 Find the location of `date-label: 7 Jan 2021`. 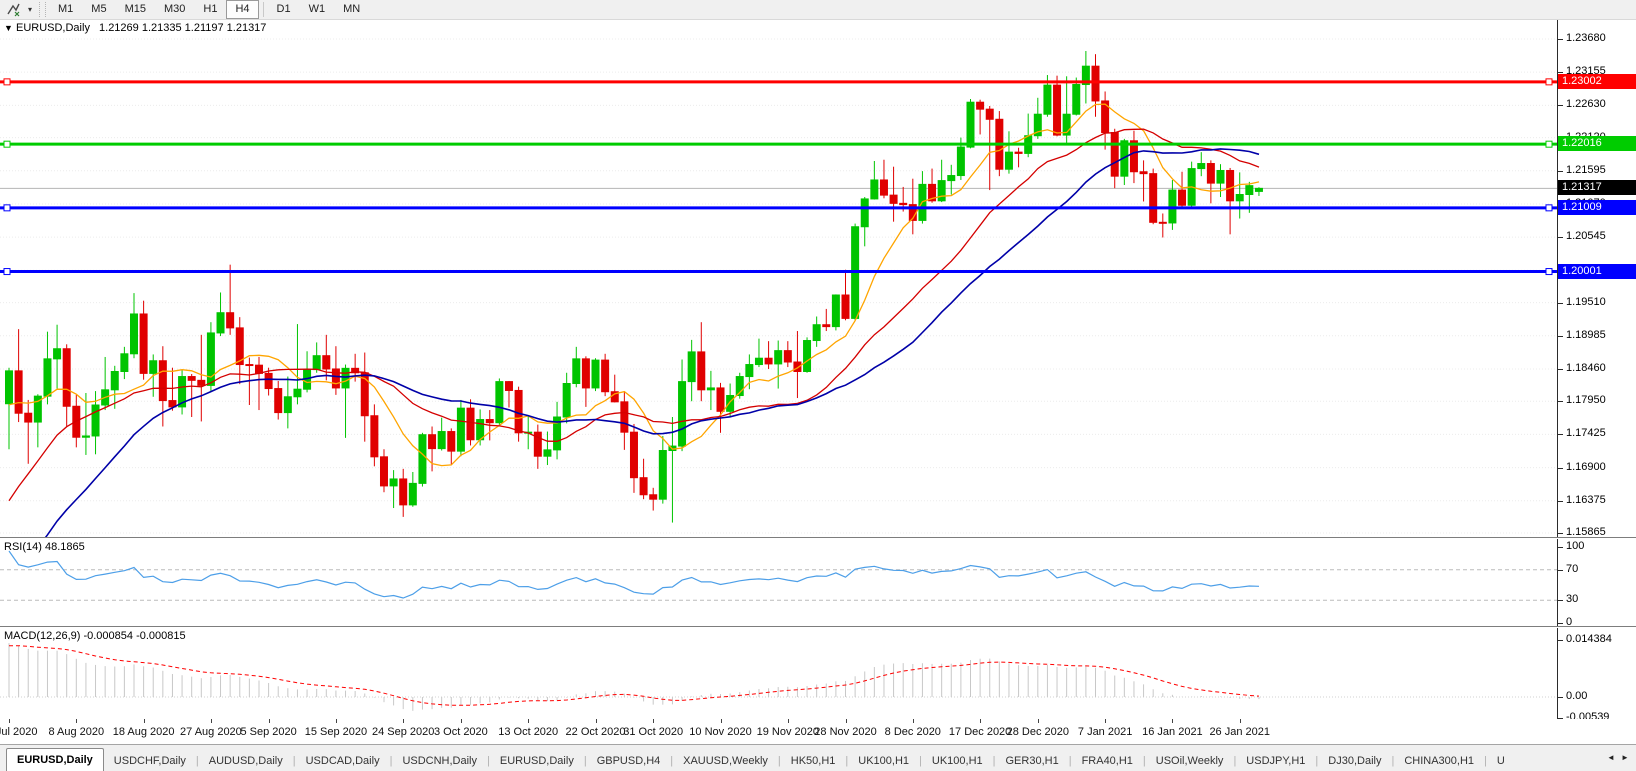

date-label: 7 Jan 2021 is located at coordinates (1105, 732).